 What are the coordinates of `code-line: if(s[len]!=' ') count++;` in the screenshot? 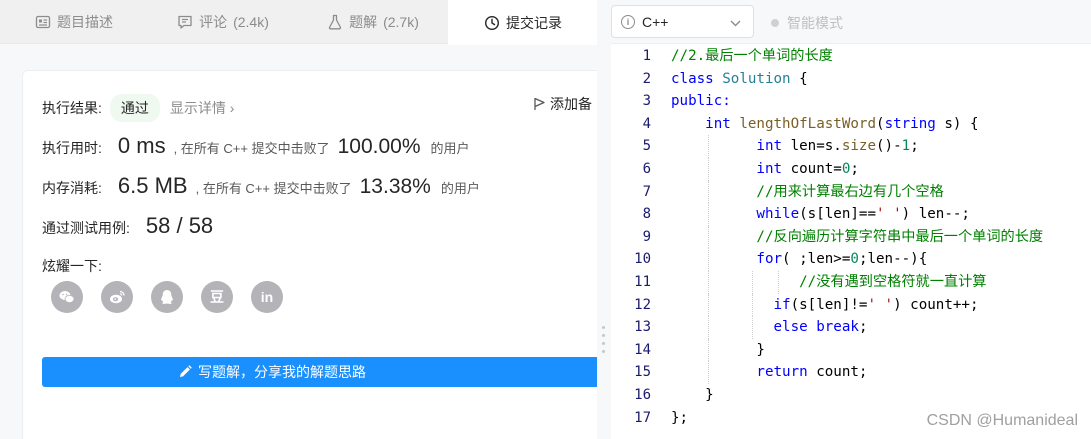 It's located at (881, 305).